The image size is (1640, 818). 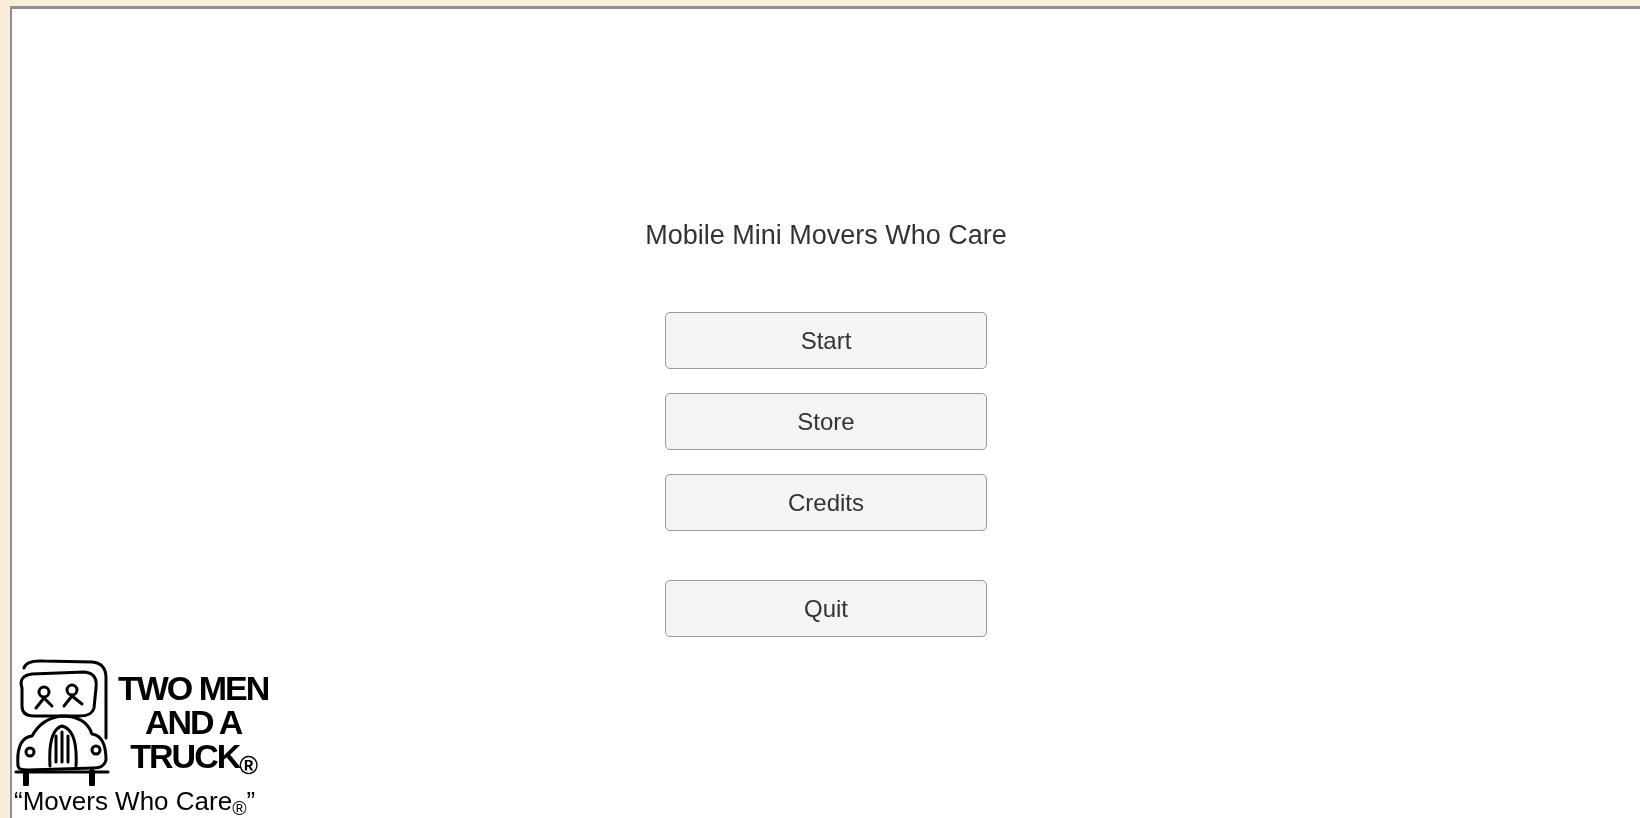 What do you see at coordinates (826, 502) in the screenshot?
I see `menu-button: Credits` at bounding box center [826, 502].